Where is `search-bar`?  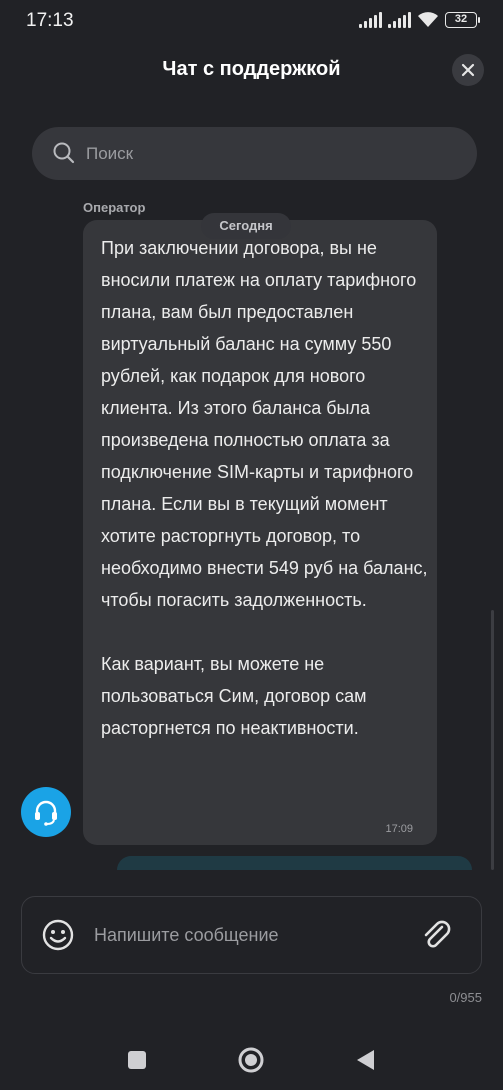 search-bar is located at coordinates (254, 153).